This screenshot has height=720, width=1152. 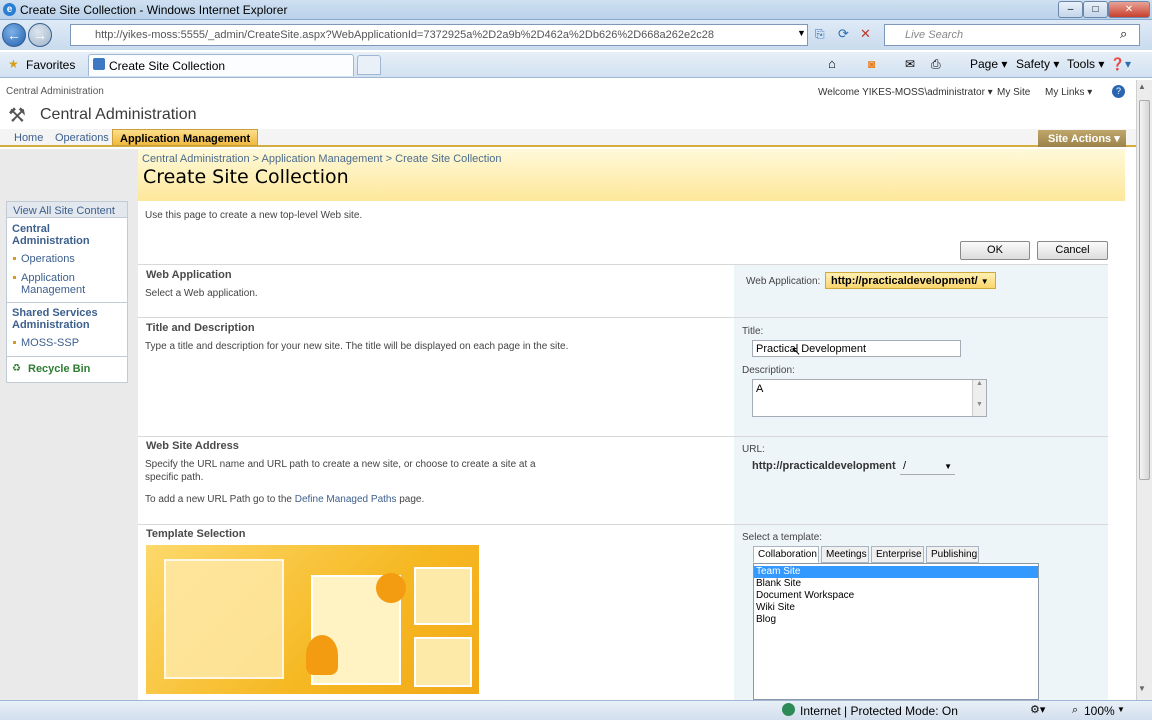 What do you see at coordinates (59, 369) in the screenshot?
I see `recycle-bin-link: Recycle Bin` at bounding box center [59, 369].